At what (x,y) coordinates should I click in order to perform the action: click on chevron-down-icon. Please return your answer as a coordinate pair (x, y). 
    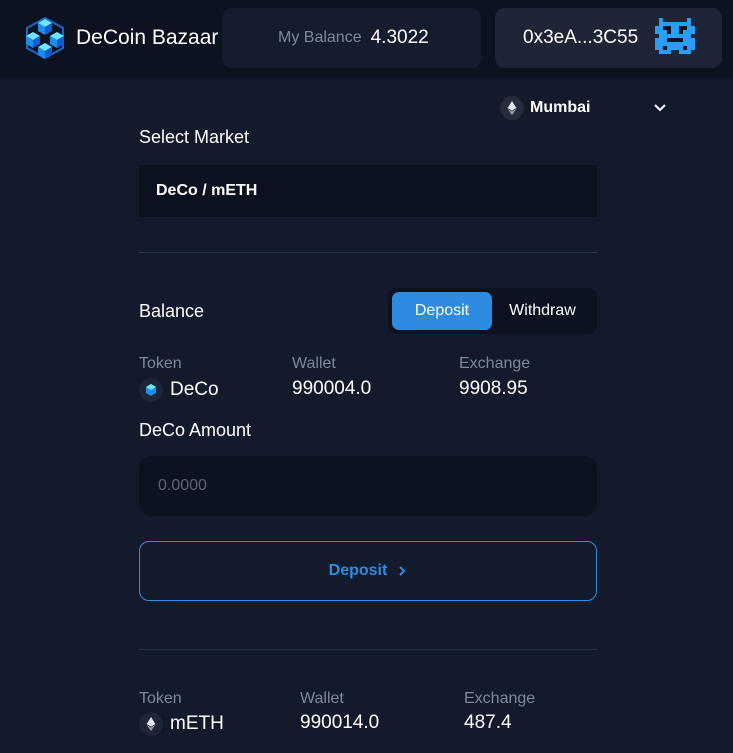
    Looking at the image, I should click on (660, 107).